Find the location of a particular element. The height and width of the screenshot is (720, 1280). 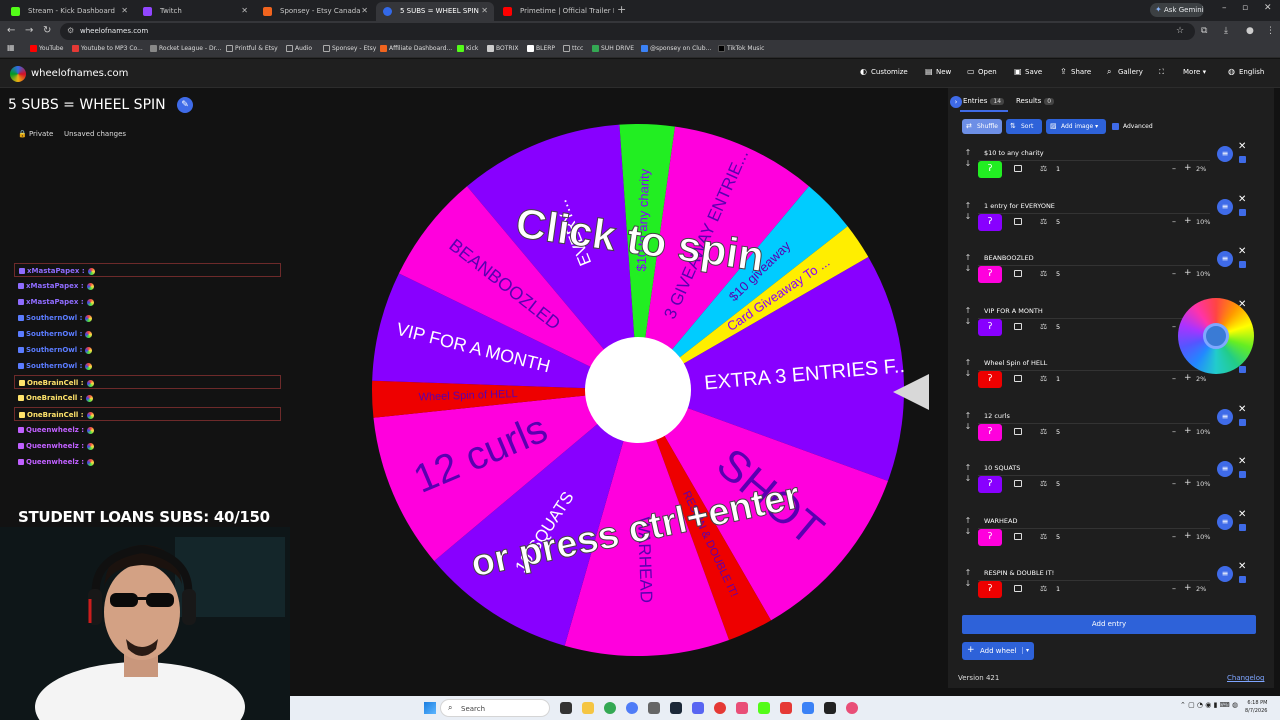

wheelofnames-logo-icon is located at coordinates (18, 74).